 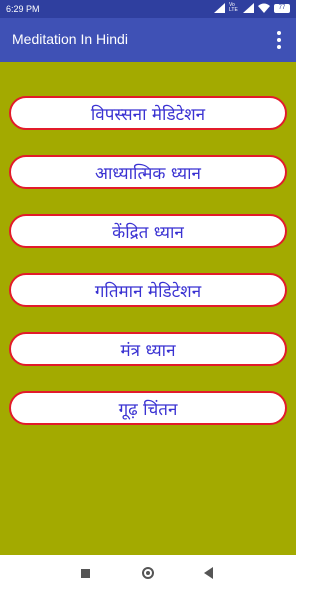 What do you see at coordinates (148, 113) in the screenshot?
I see `menu-item-vipassana: विपस्सना मेडिटेशन` at bounding box center [148, 113].